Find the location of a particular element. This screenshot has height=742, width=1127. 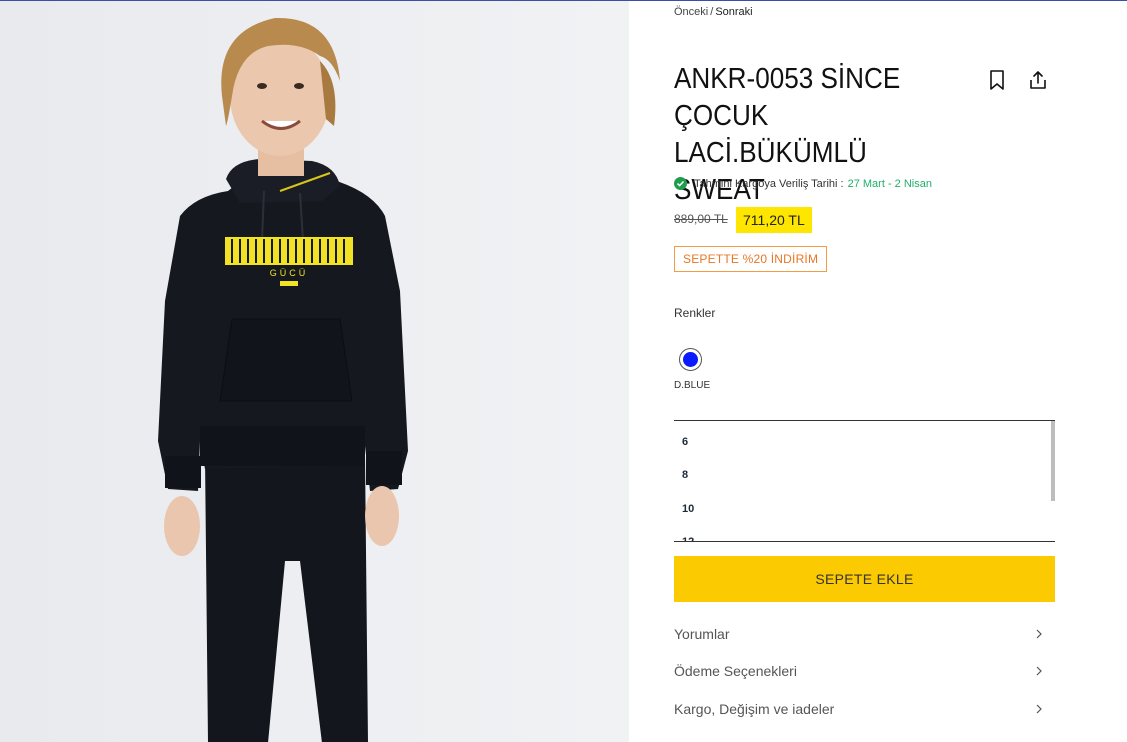

size-option: 8 is located at coordinates (864, 476).